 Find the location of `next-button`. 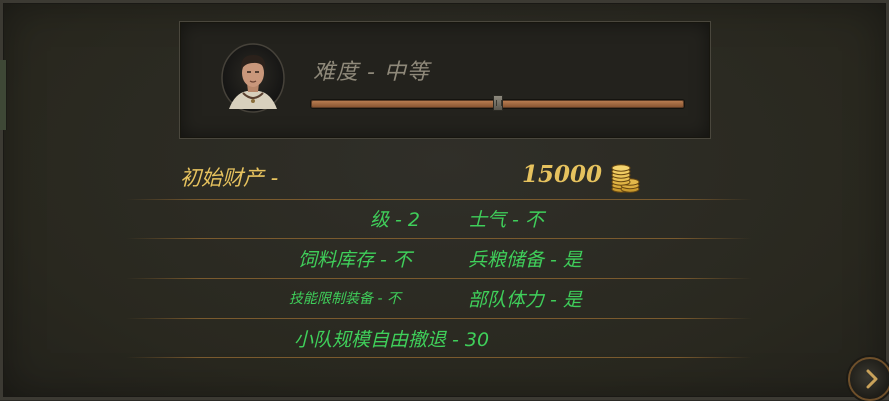

next-button is located at coordinates (868, 379).